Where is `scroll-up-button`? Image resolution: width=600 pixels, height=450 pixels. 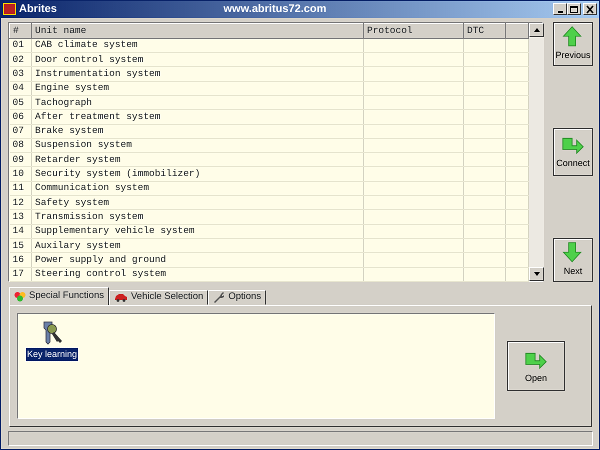 scroll-up-button is located at coordinates (536, 29).